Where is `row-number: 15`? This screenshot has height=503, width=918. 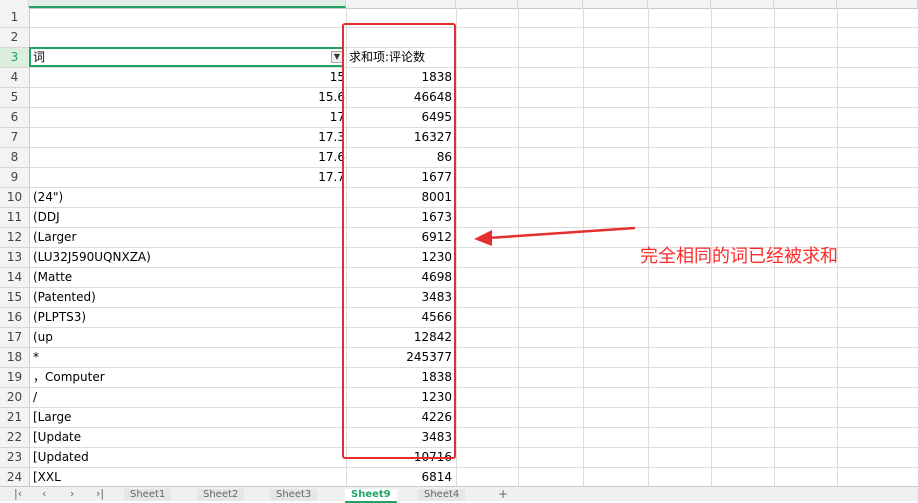
row-number: 15 is located at coordinates (14, 298).